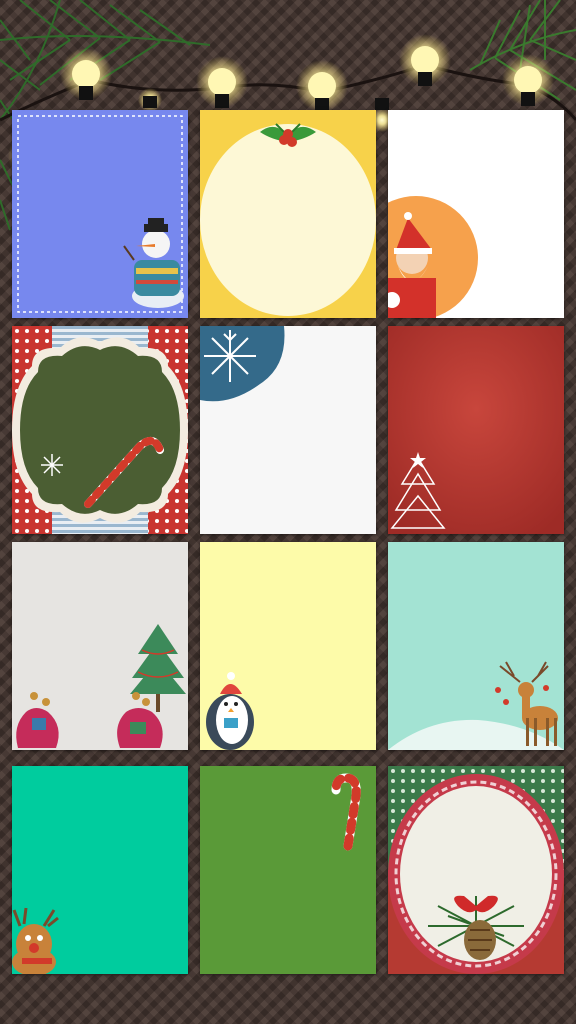 The height and width of the screenshot is (1024, 576). I want to click on santa-icon, so click(476, 214).